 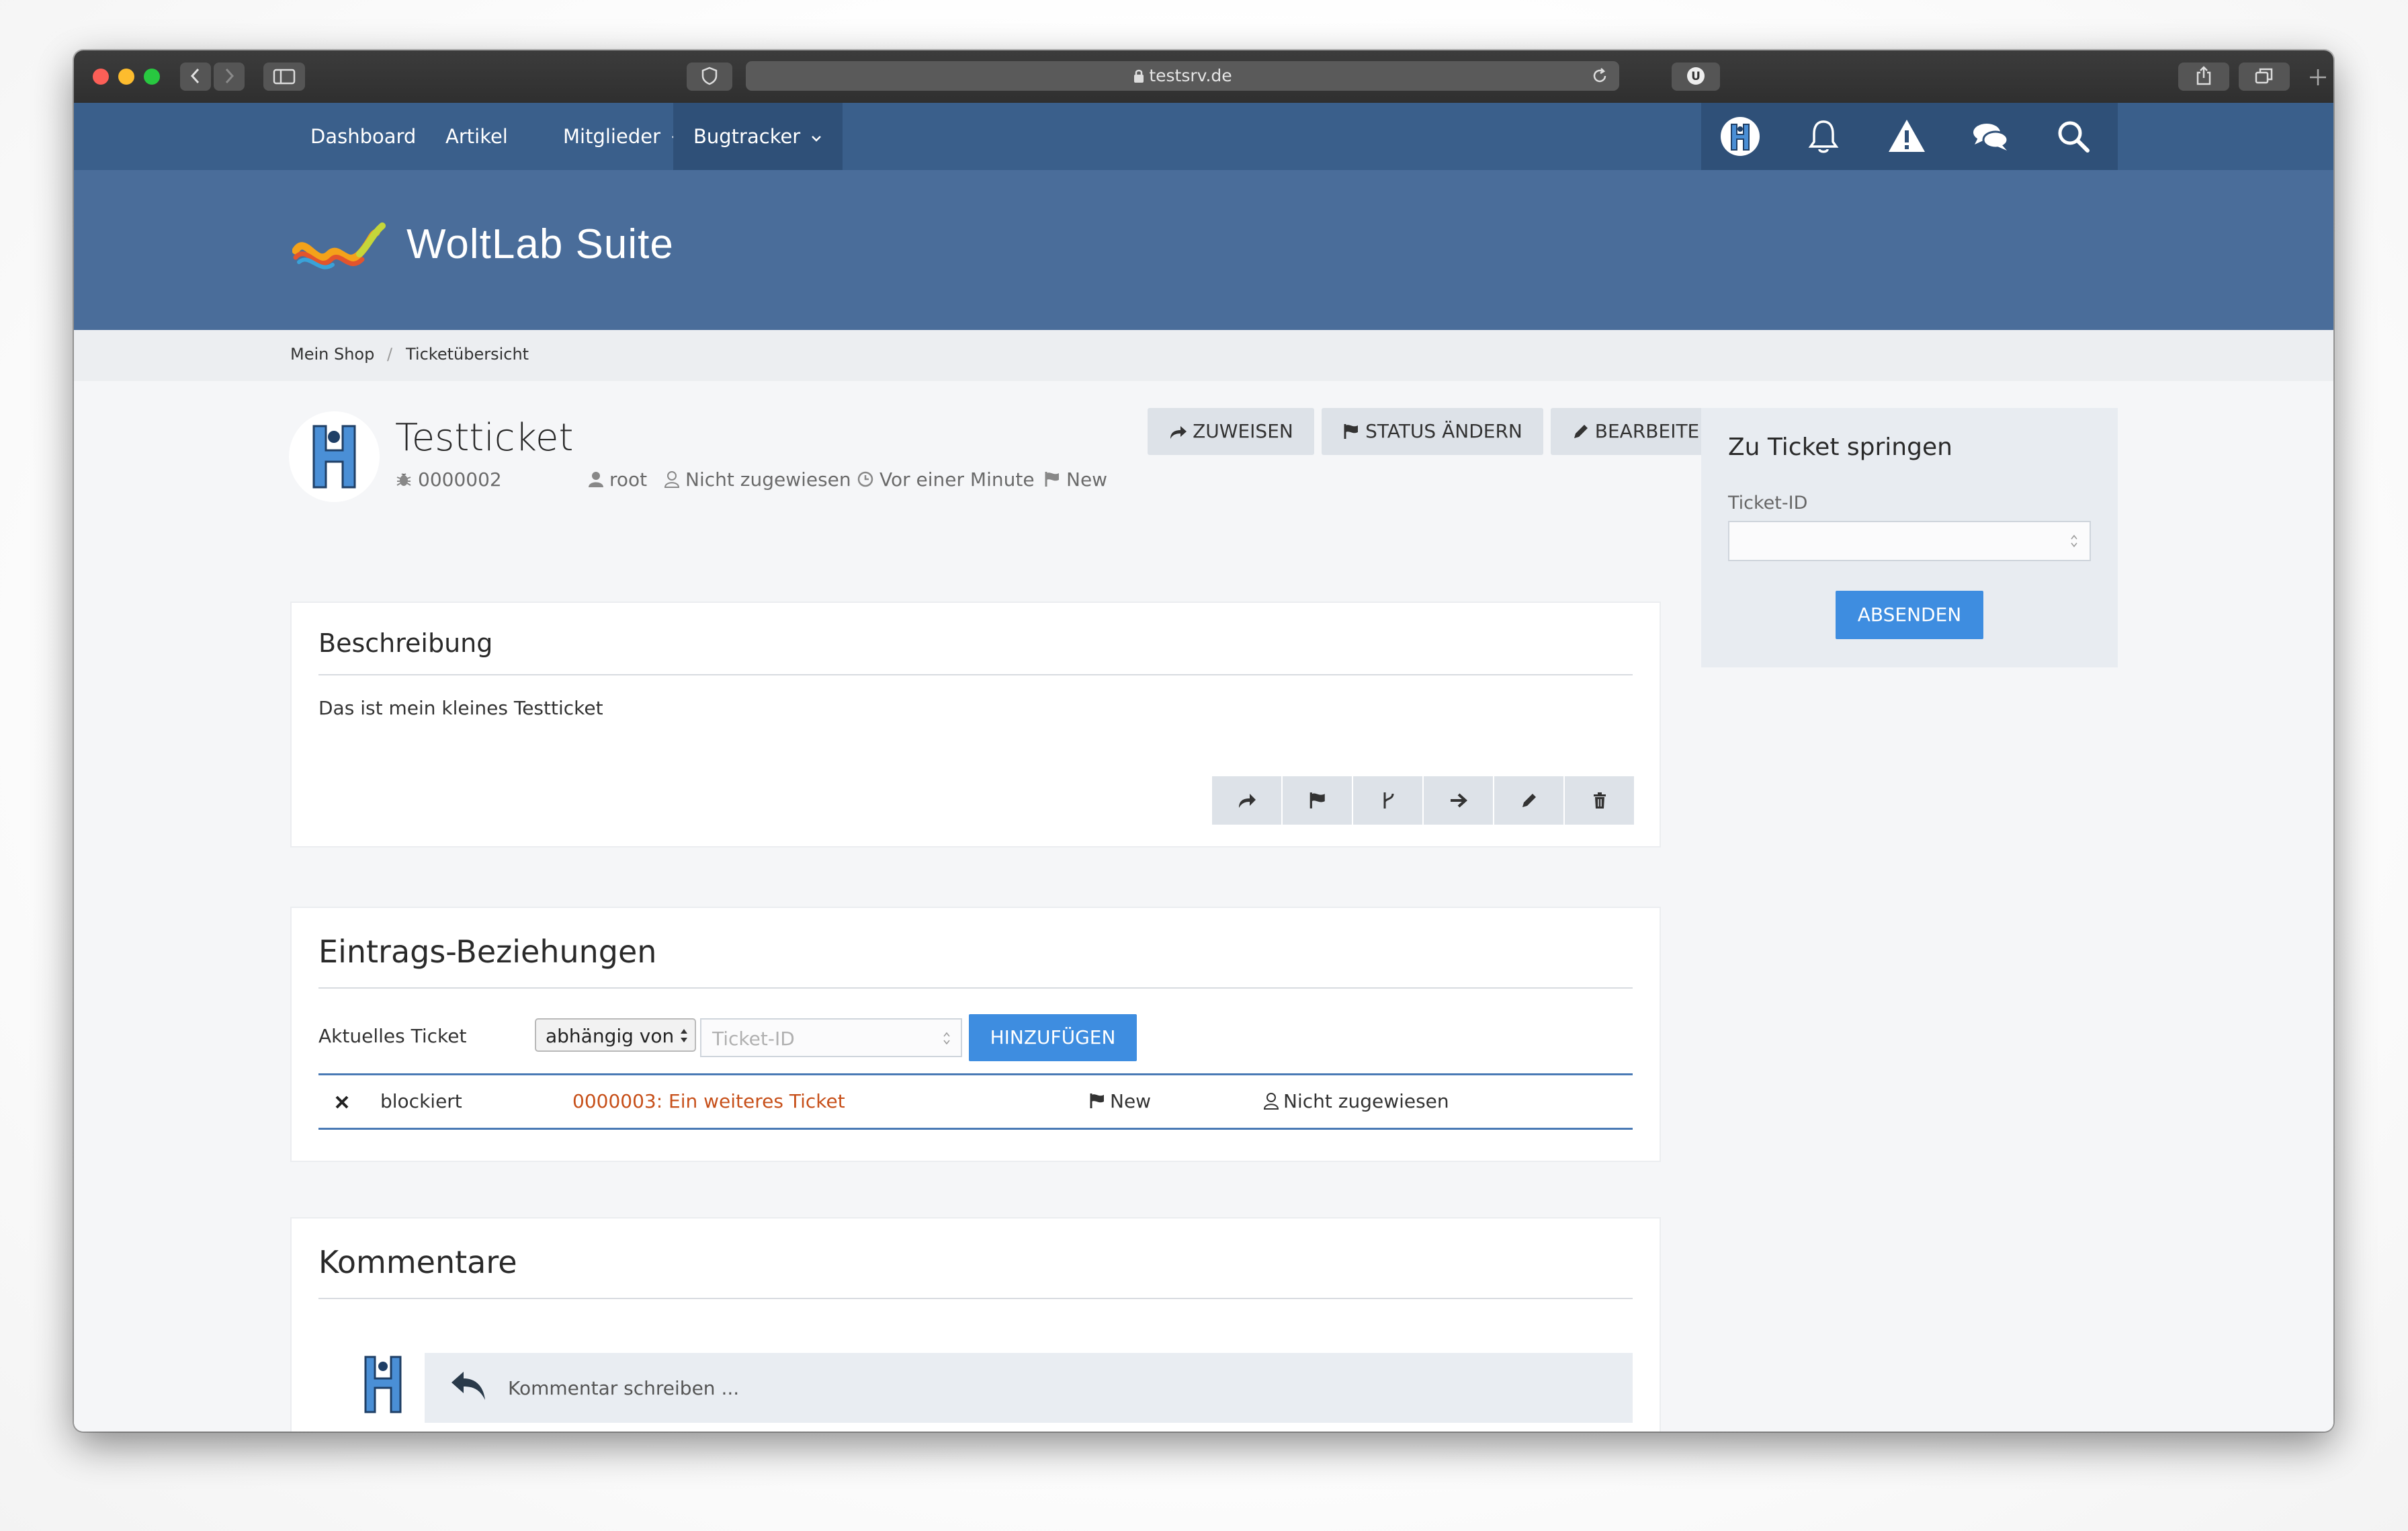 I want to click on user-icon, so click(x=596, y=479).